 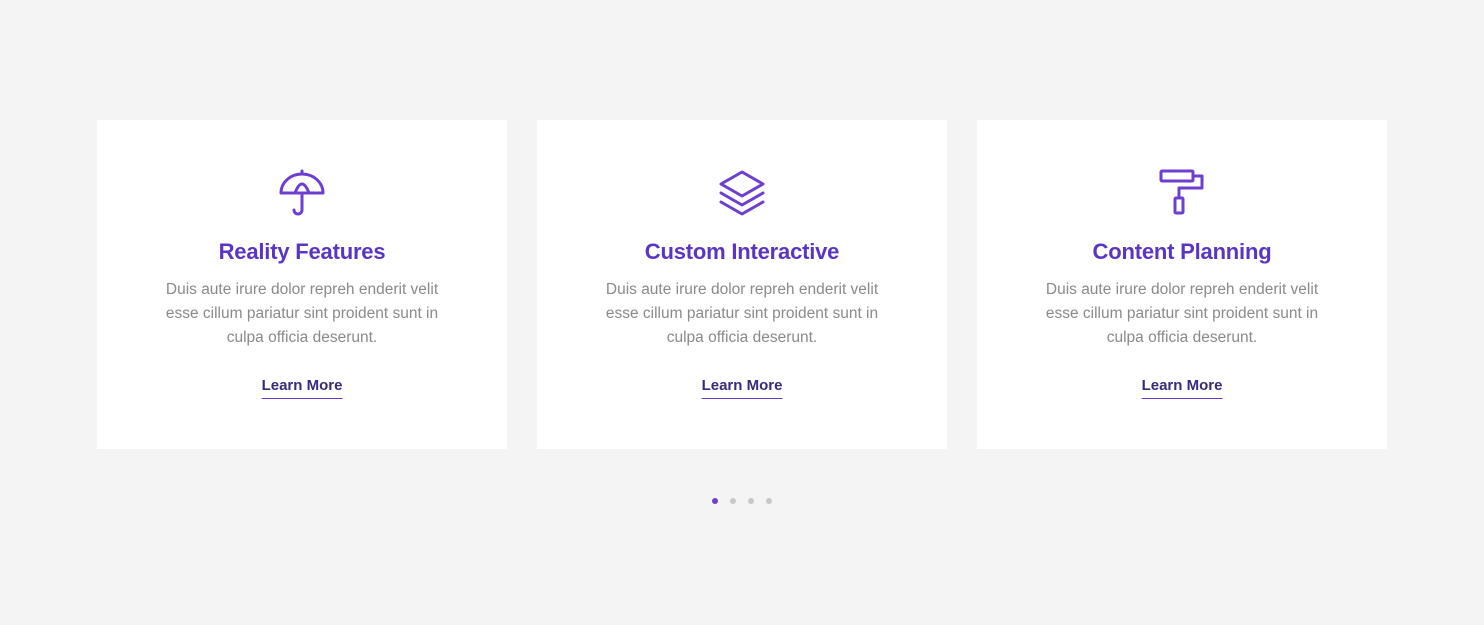 I want to click on card-title: Custom Interactive, so click(x=742, y=251).